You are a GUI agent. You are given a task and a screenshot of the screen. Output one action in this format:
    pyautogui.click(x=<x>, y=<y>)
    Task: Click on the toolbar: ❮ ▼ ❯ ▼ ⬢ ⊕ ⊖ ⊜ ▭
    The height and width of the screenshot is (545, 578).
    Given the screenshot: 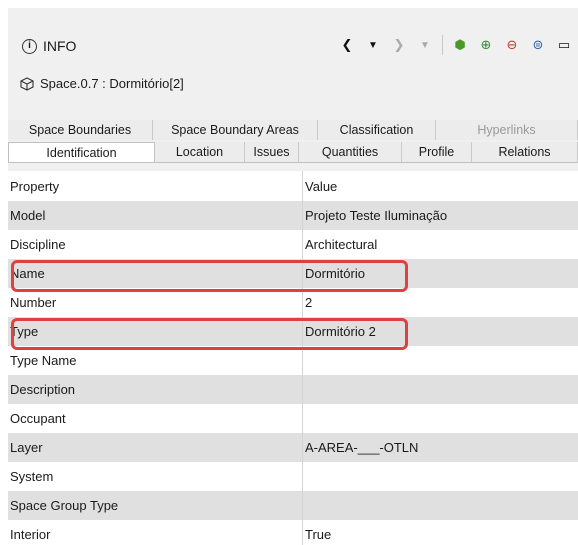 What is the action you would take?
    pyautogui.click(x=455, y=45)
    